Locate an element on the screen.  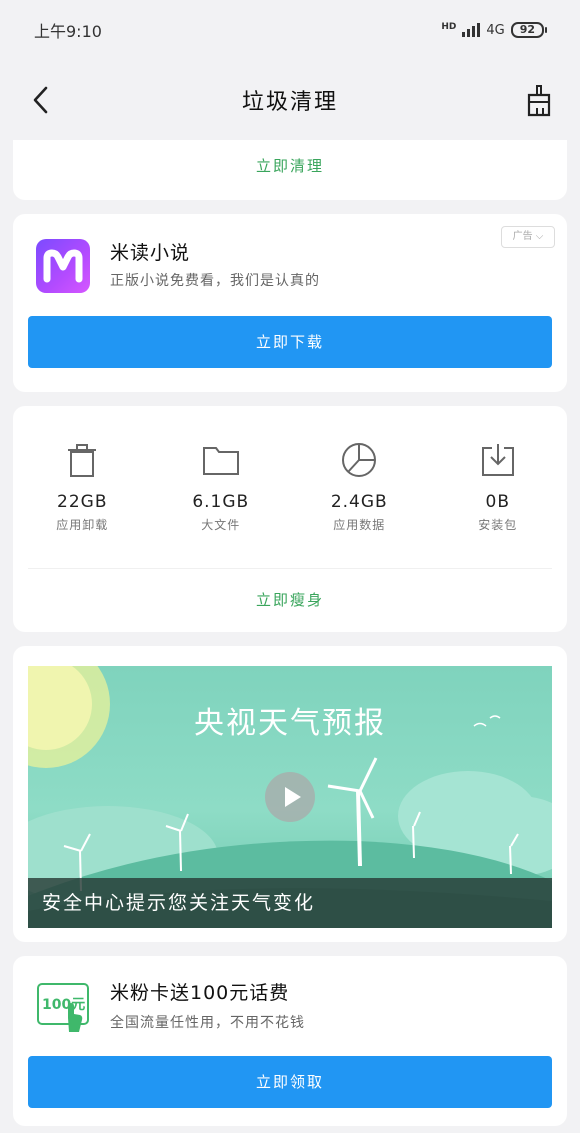
page-title: 垃圾清理 is located at coordinates (289, 102).